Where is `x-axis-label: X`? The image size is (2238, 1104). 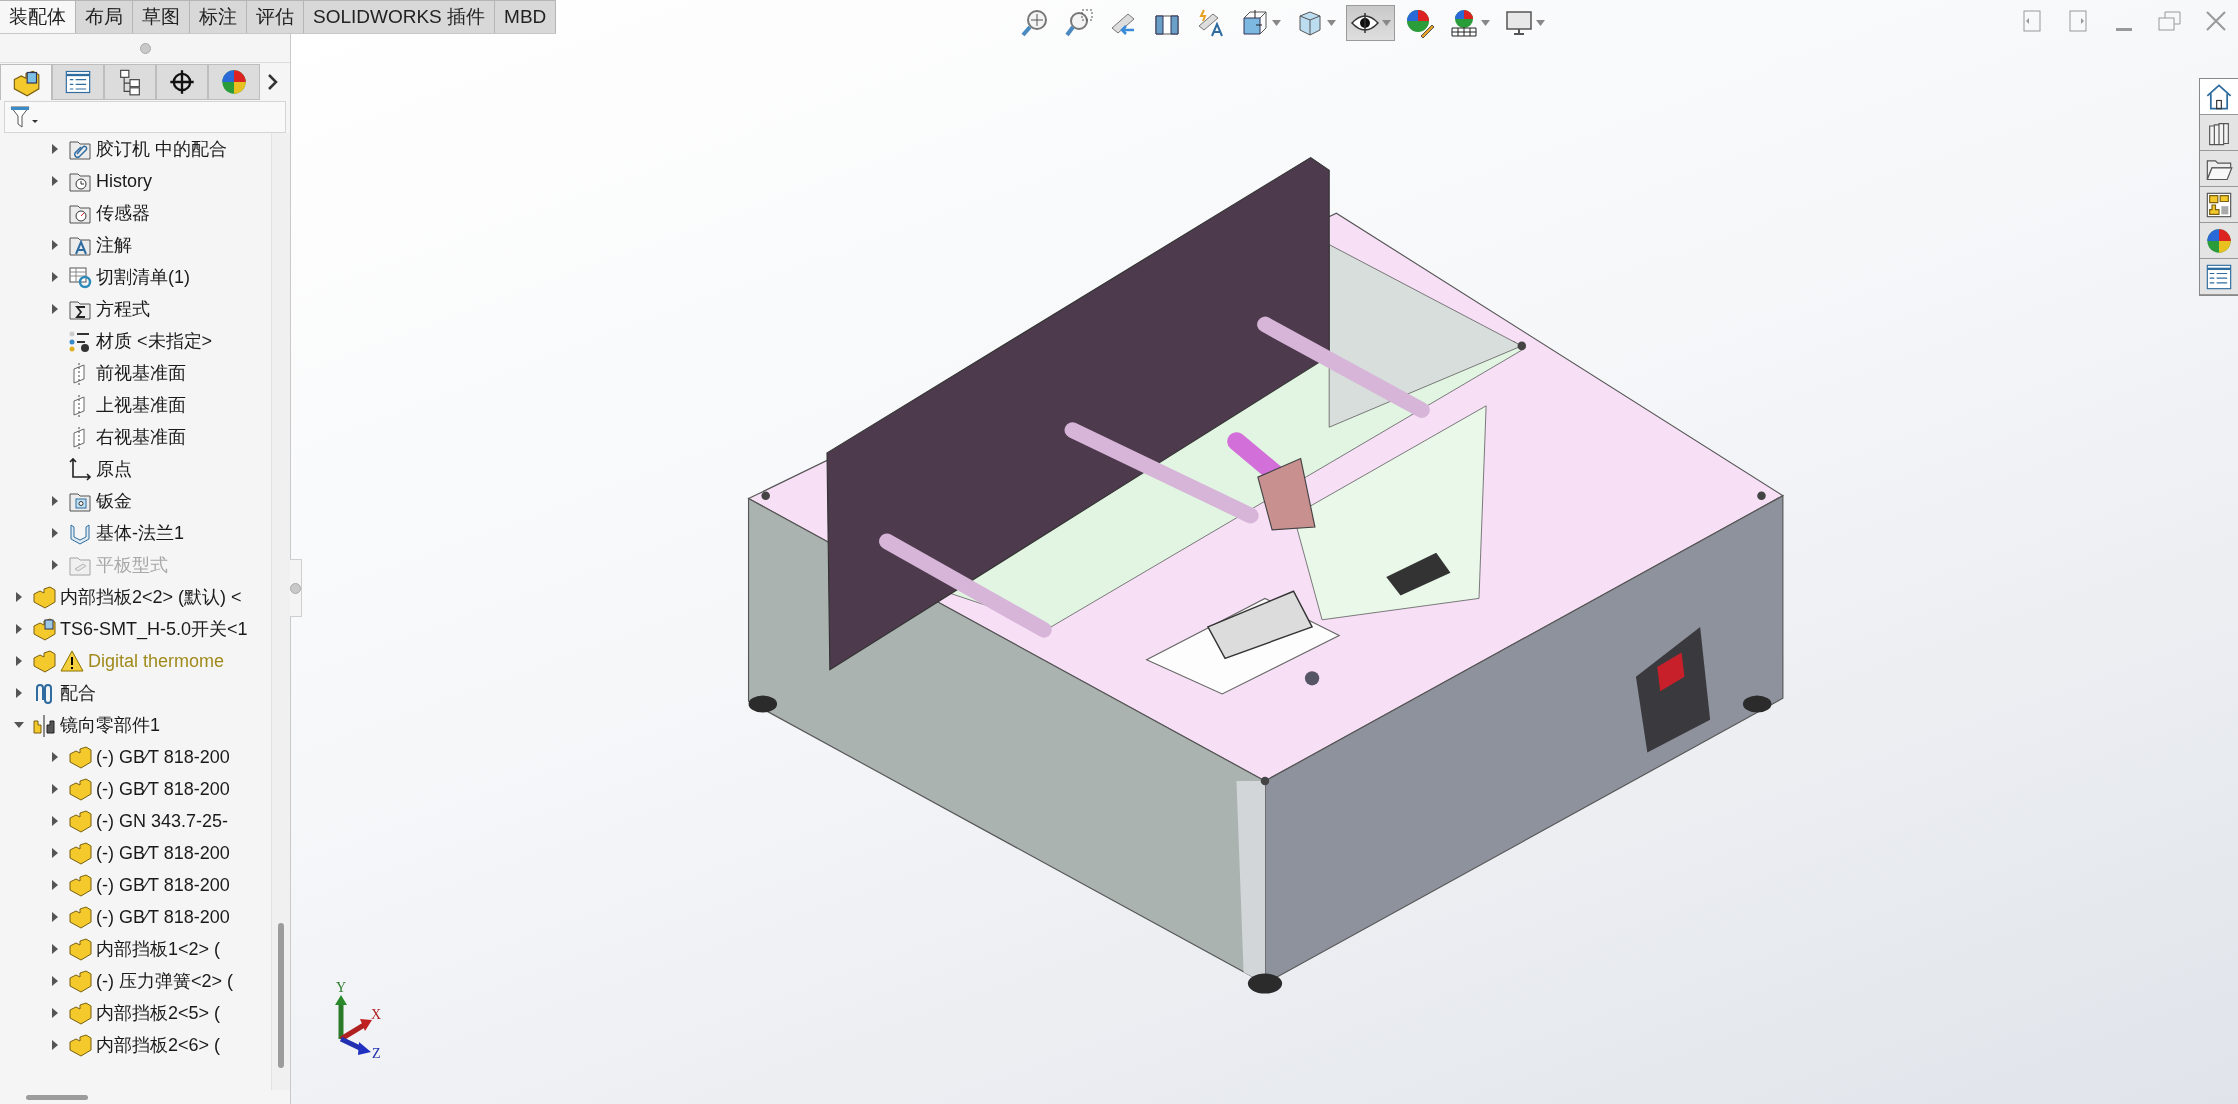 x-axis-label: X is located at coordinates (376, 1014).